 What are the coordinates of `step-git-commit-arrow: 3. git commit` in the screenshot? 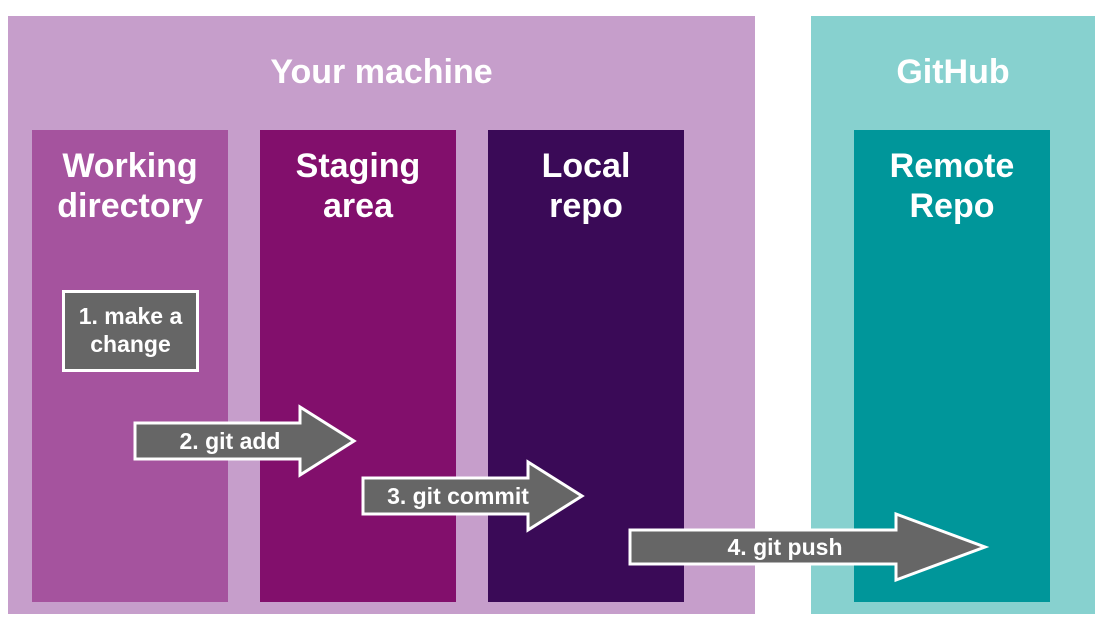 It's located at (473, 496).